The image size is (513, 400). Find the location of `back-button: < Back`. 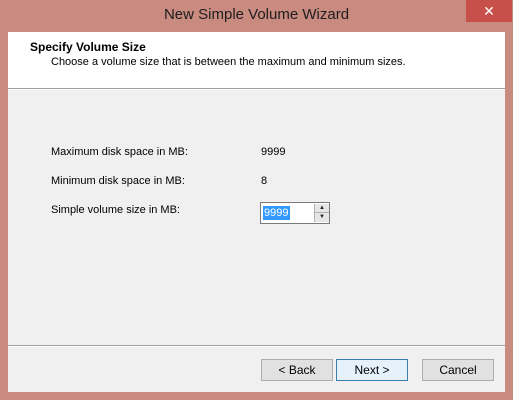

back-button: < Back is located at coordinates (297, 370).